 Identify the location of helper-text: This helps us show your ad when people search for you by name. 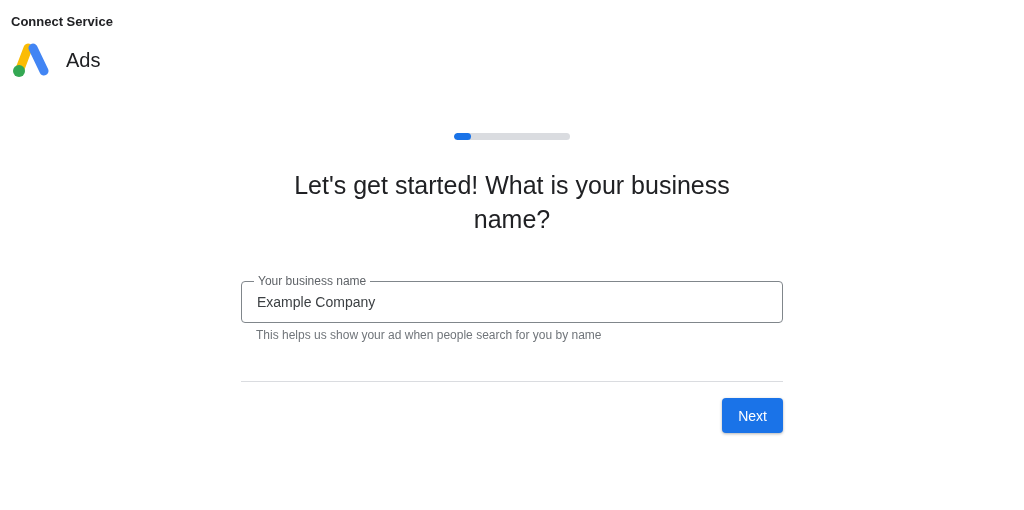
(429, 335).